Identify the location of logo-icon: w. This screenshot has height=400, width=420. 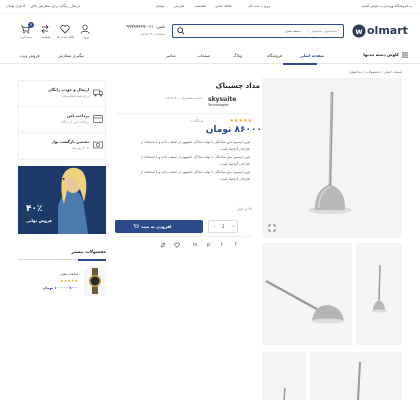
(359, 31).